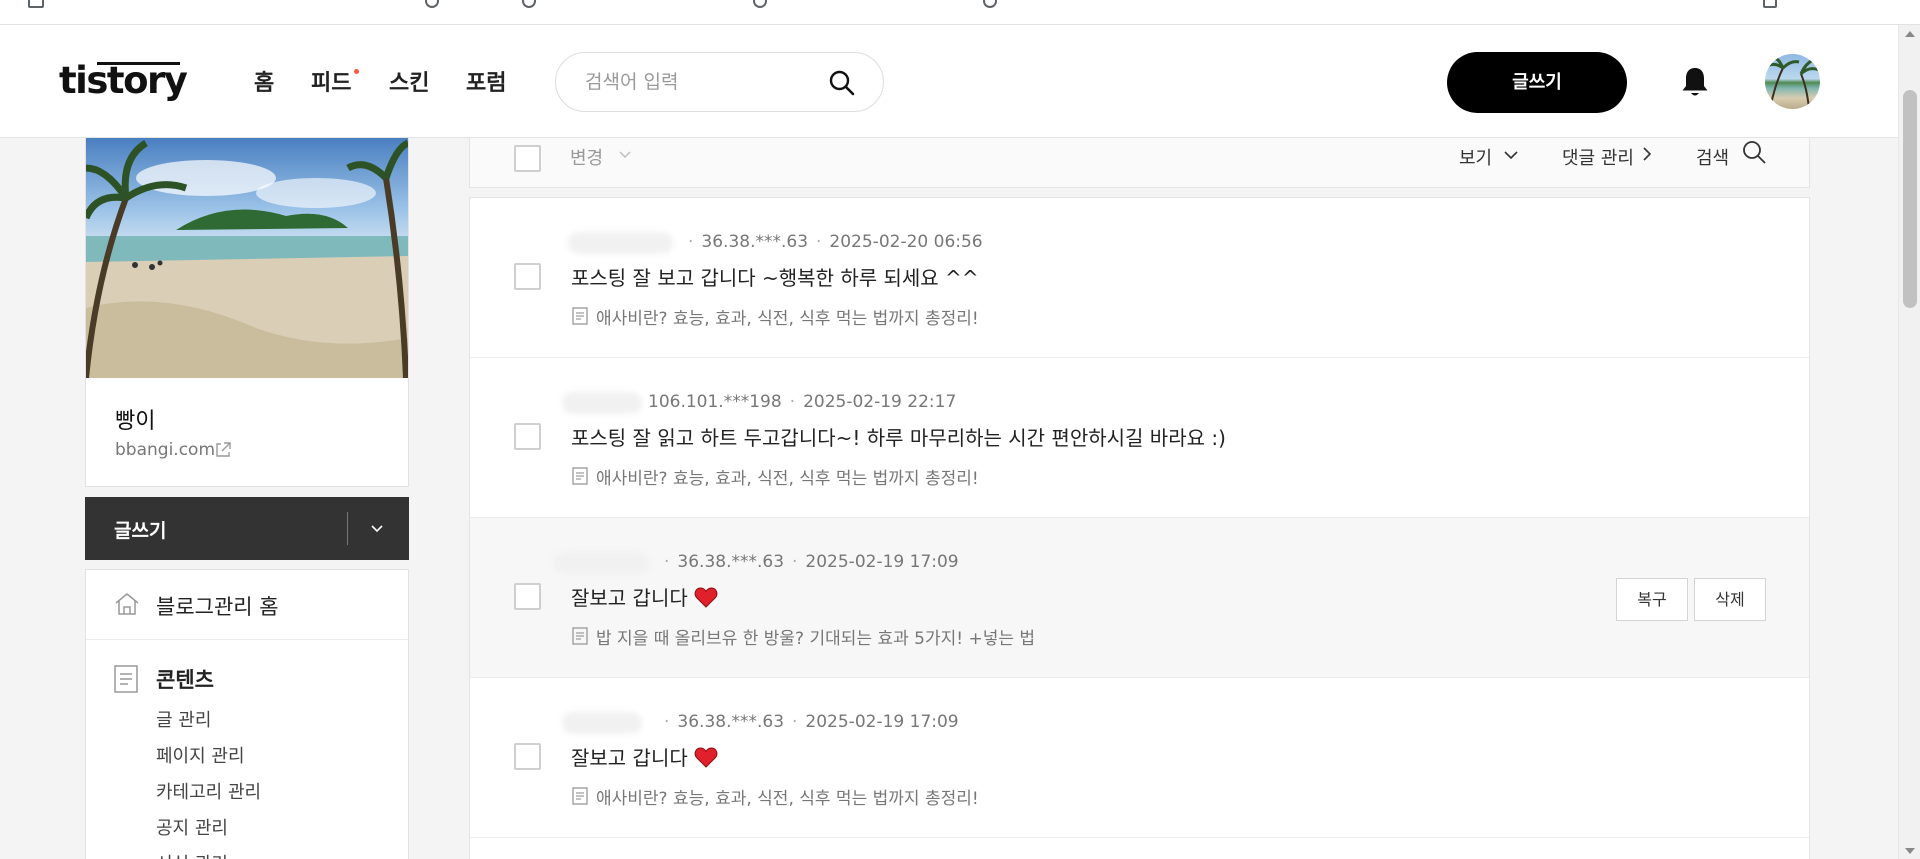  I want to click on sidebar-write-button: 글쓰기, so click(247, 528).